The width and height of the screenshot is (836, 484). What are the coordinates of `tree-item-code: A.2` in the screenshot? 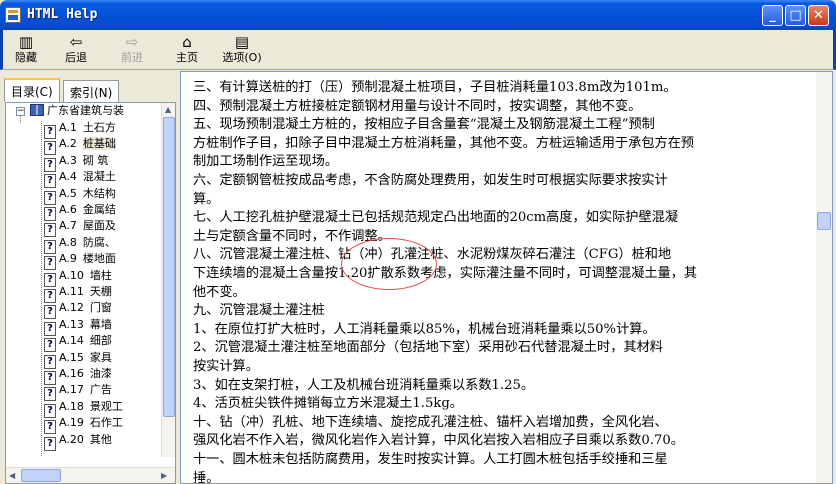 It's located at (68, 144).